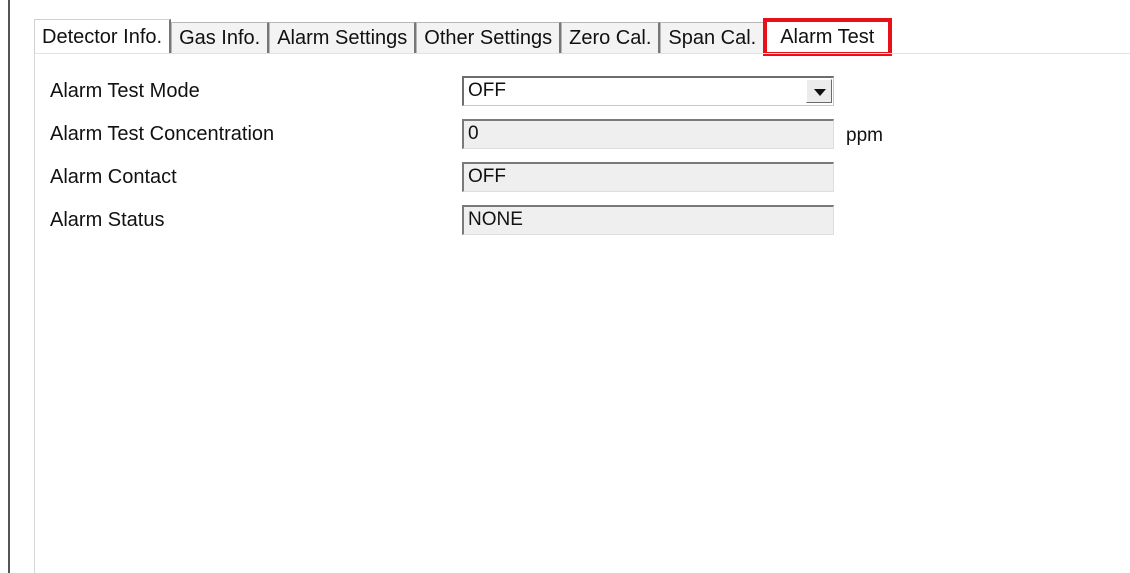 This screenshot has width=1130, height=573. I want to click on alarm-test-mode-row: Alarm Test Mode OFF, so click(500, 92).